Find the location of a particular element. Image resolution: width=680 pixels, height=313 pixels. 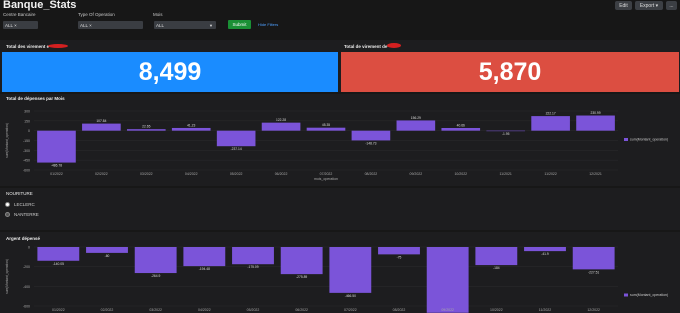

chevron-down-icon: ▼ is located at coordinates (211, 25).